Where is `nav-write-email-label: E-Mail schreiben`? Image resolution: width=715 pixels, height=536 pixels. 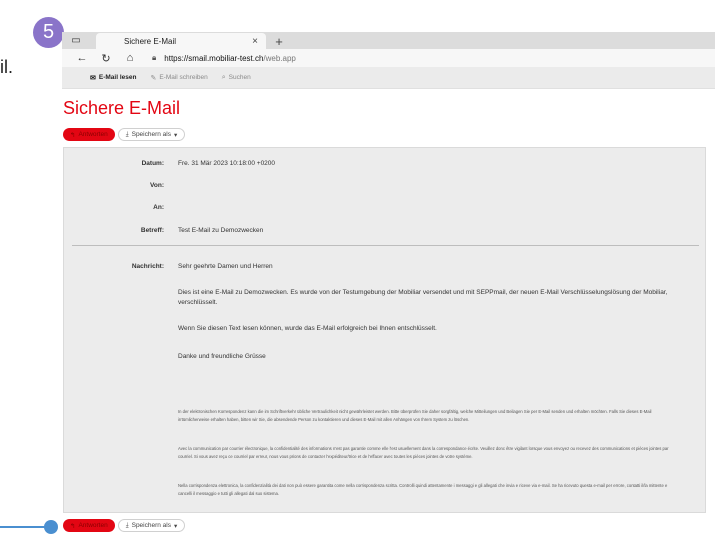
nav-write-email-label: E-Mail schreiben is located at coordinates (183, 77).